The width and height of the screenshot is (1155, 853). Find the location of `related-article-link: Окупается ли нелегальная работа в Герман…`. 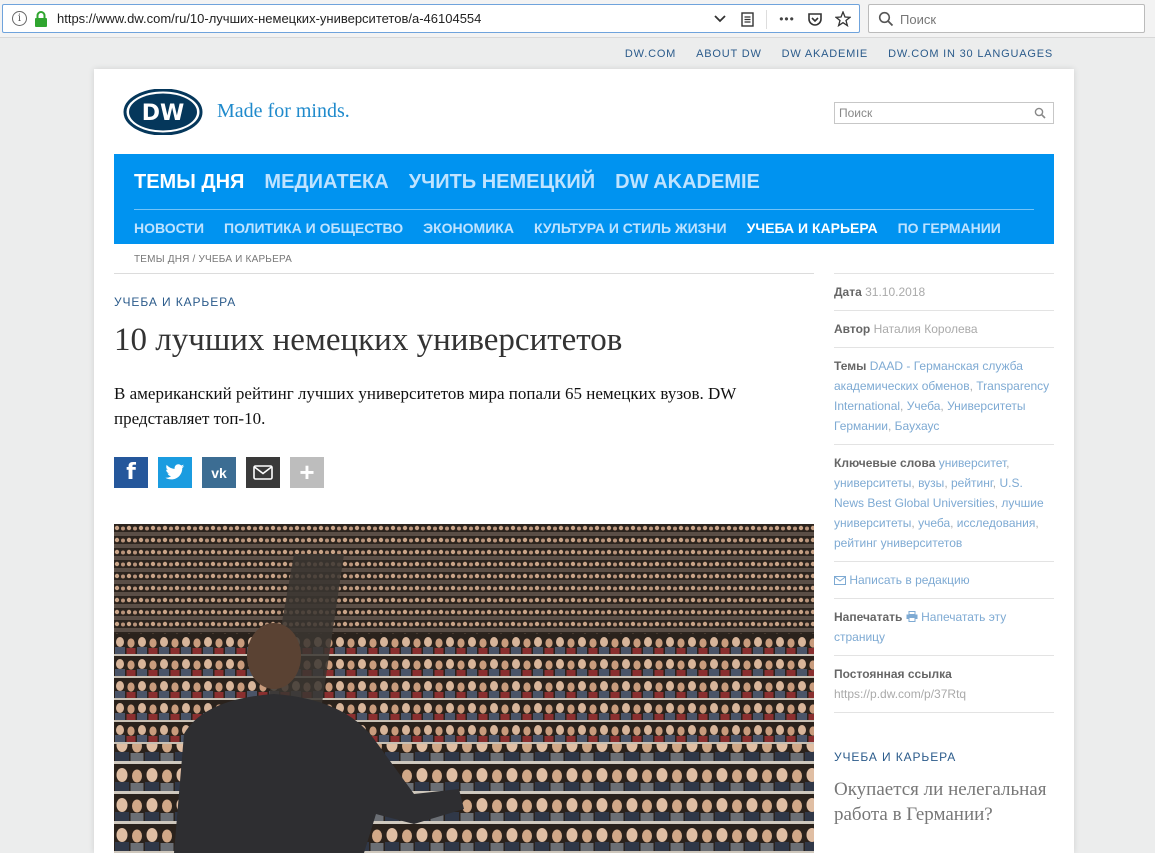

related-article-link: Окупается ли нелегальная работа в Герман… is located at coordinates (944, 802).